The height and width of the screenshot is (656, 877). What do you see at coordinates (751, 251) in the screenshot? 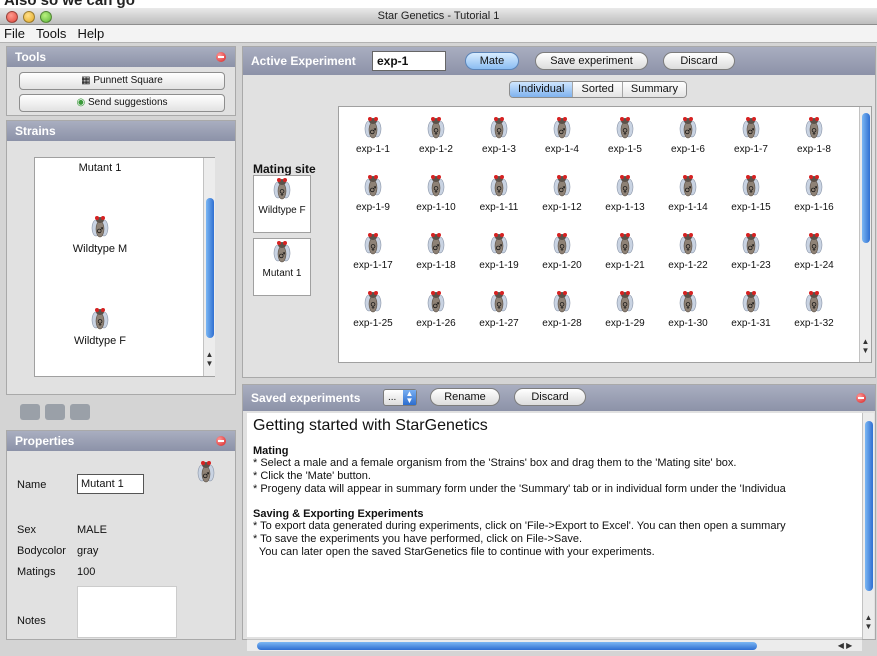
I see `progeny-item: ♂ exp-1-23` at bounding box center [751, 251].